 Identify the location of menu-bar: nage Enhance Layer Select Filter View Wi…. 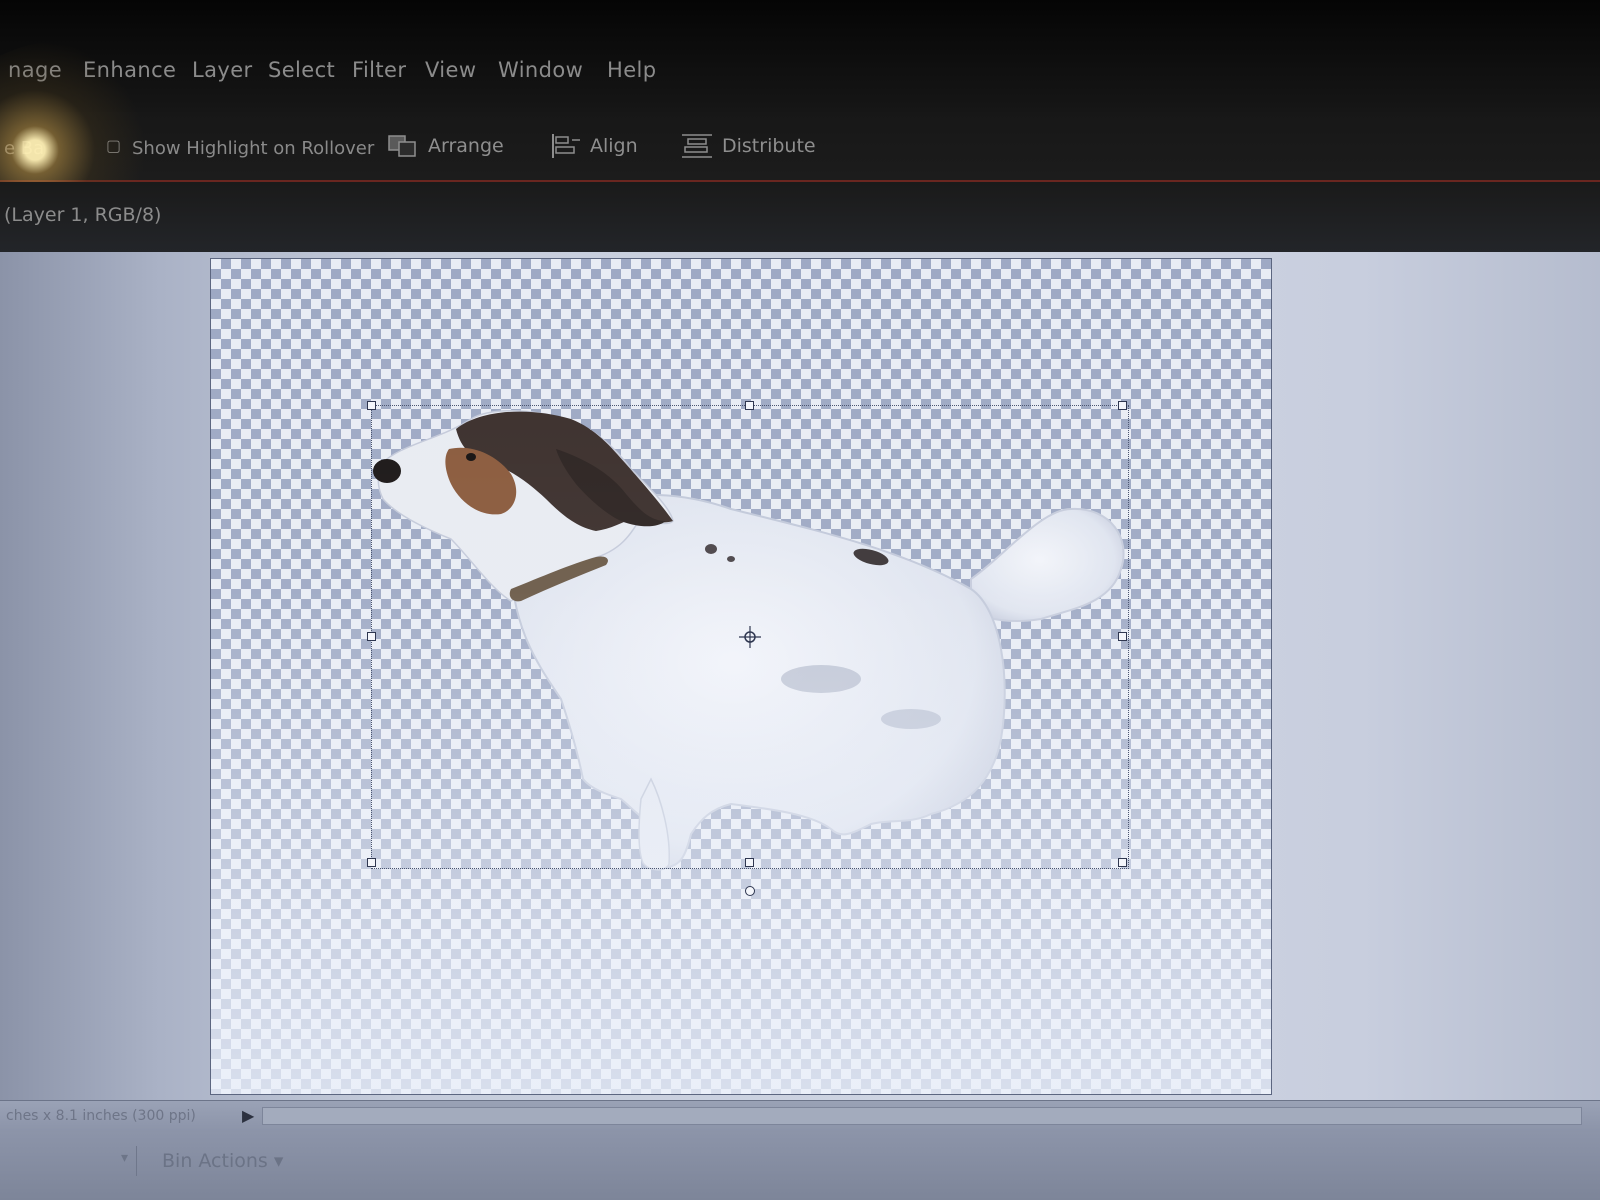
(800, 56).